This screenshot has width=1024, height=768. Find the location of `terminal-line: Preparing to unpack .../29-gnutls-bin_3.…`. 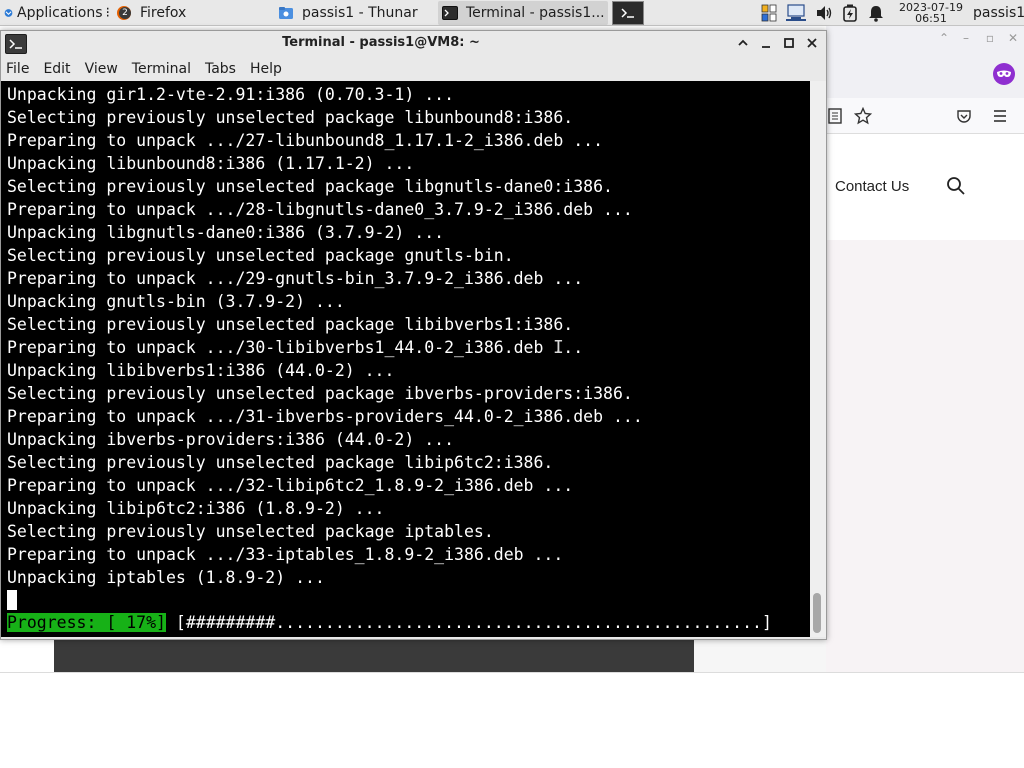

terminal-line: Preparing to unpack .../29-gnutls-bin_3.… is located at coordinates (295, 278).